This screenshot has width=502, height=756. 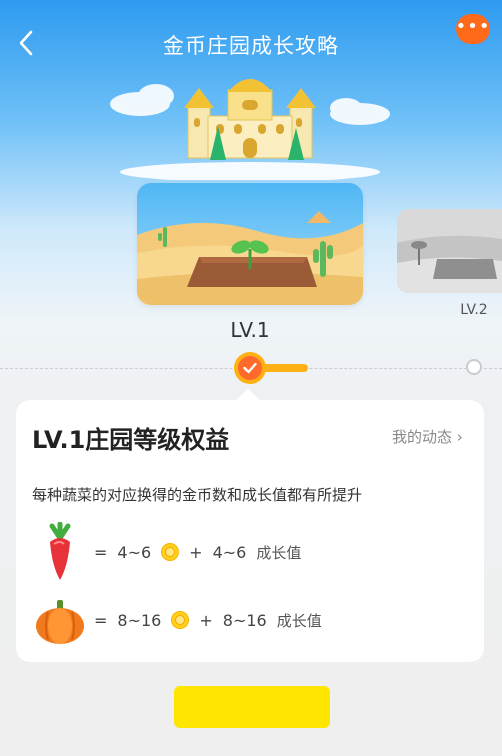 What do you see at coordinates (250, 330) in the screenshot?
I see `level-label-lv1: LV.1` at bounding box center [250, 330].